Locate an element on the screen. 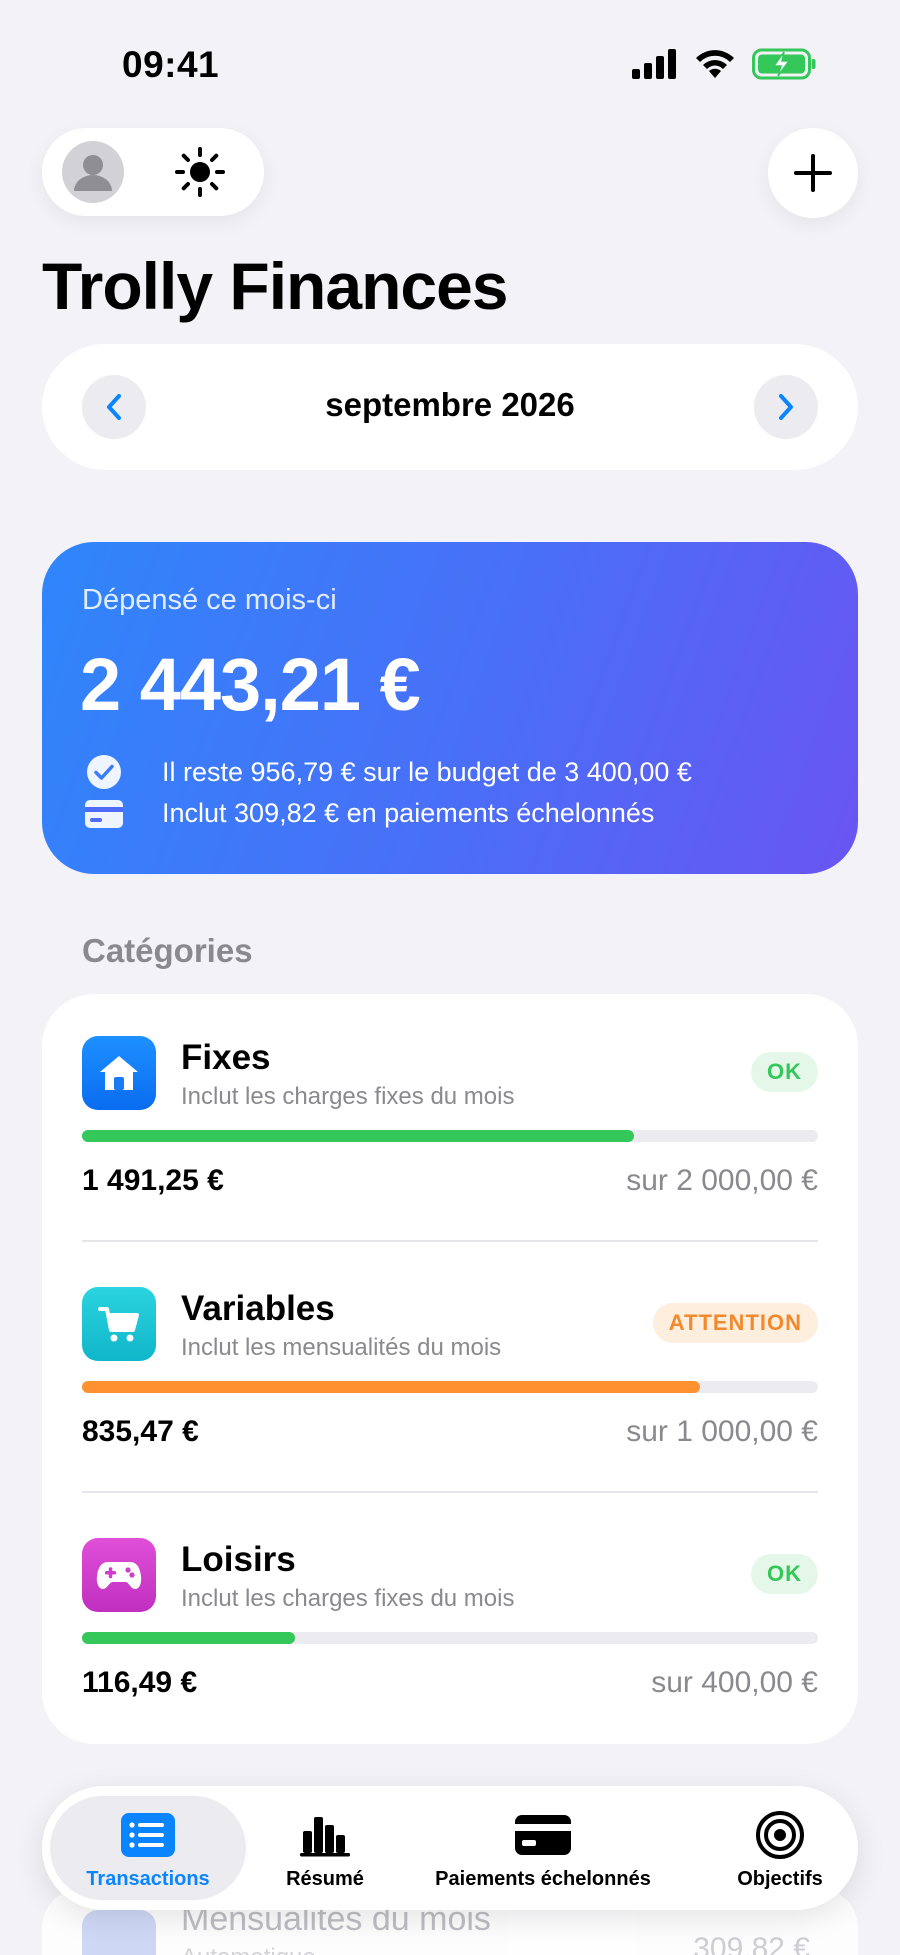  background-row-subtitle: Automatique · is located at coordinates (255, 1949).